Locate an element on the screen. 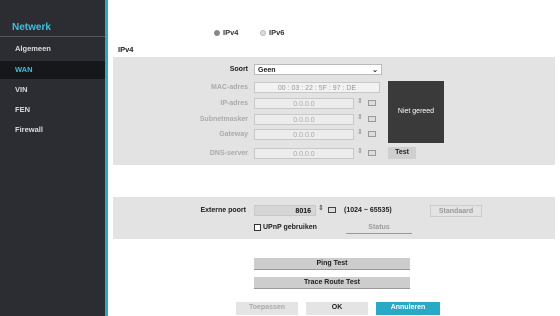 The width and height of the screenshot is (560, 316). radio-selected-icon is located at coordinates (217, 32).